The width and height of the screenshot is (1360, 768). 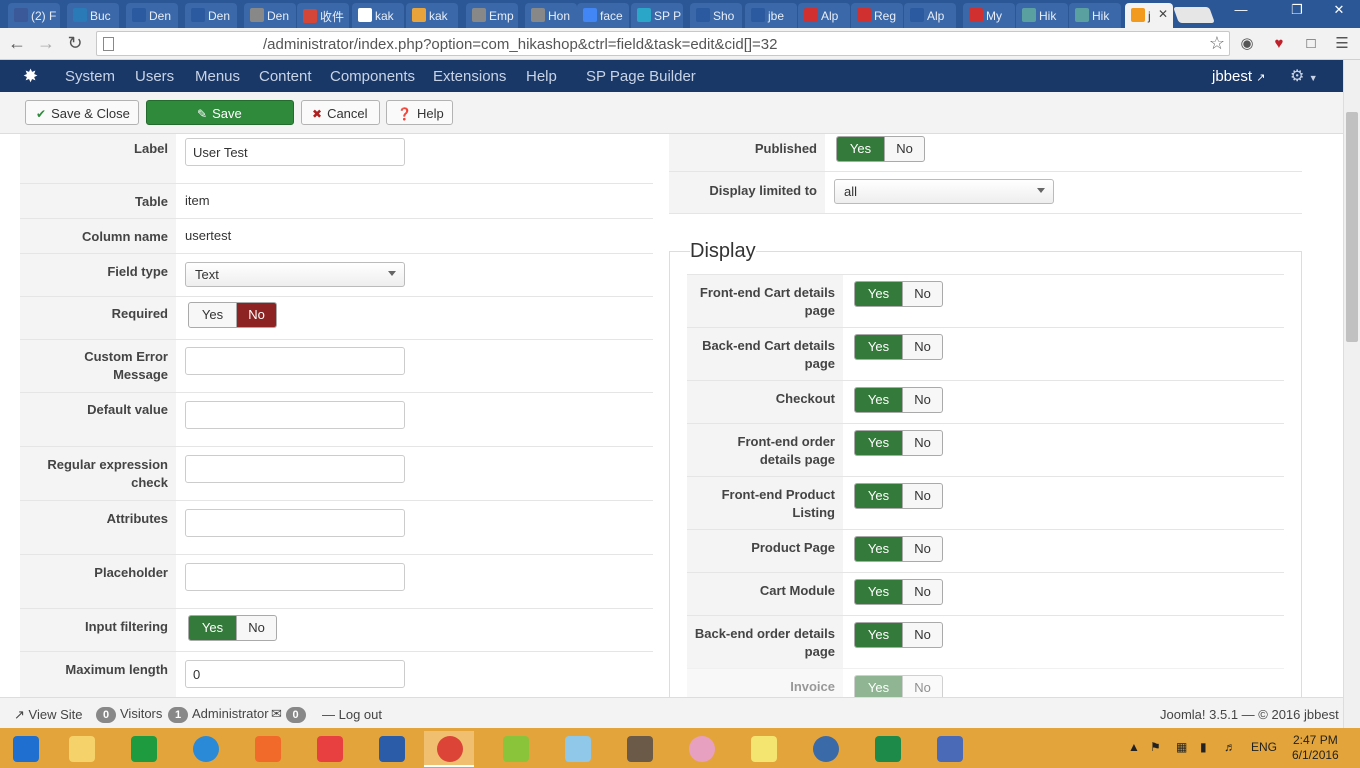 I want to click on browser-tab: 收件, so click(x=323, y=15).